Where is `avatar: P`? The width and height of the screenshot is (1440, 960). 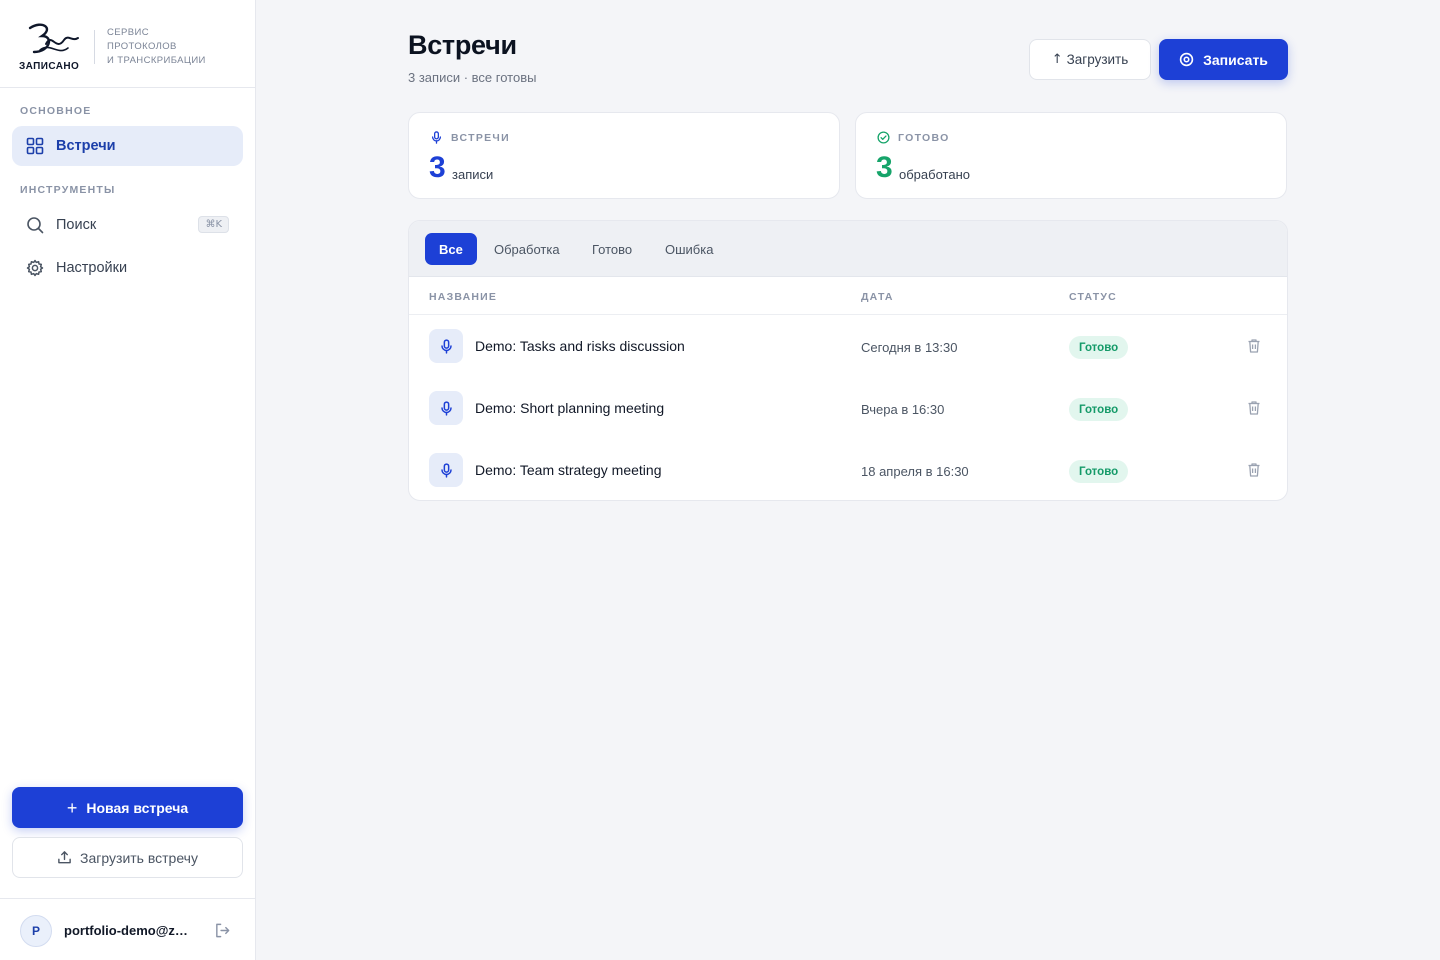
avatar: P is located at coordinates (36, 931).